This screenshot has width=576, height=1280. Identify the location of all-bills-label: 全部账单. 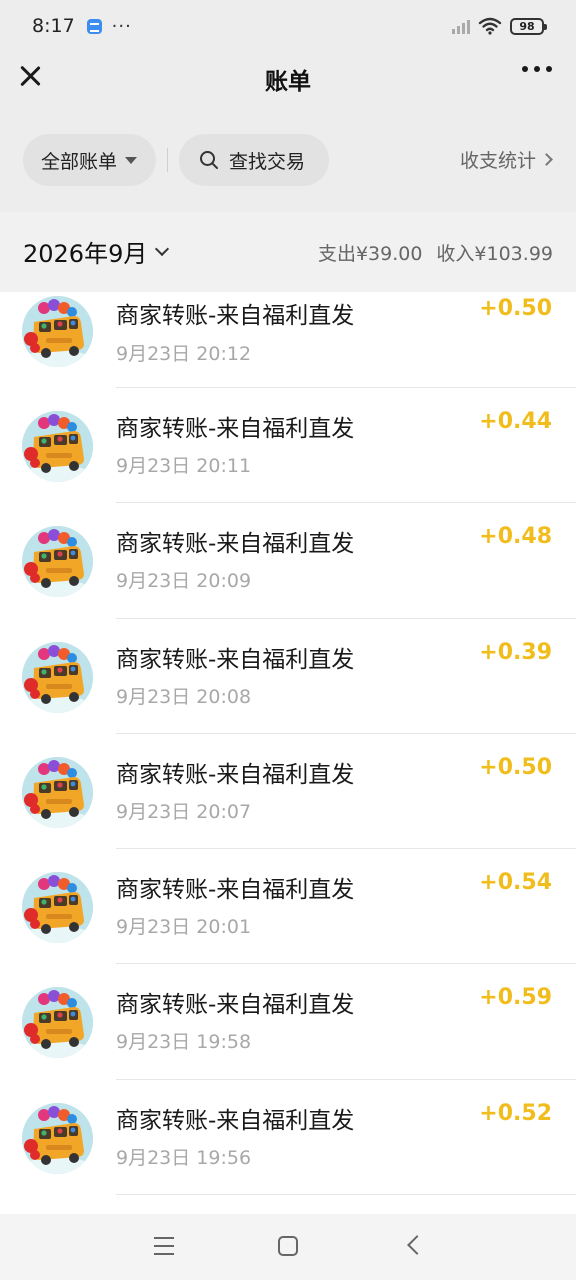
(79, 161).